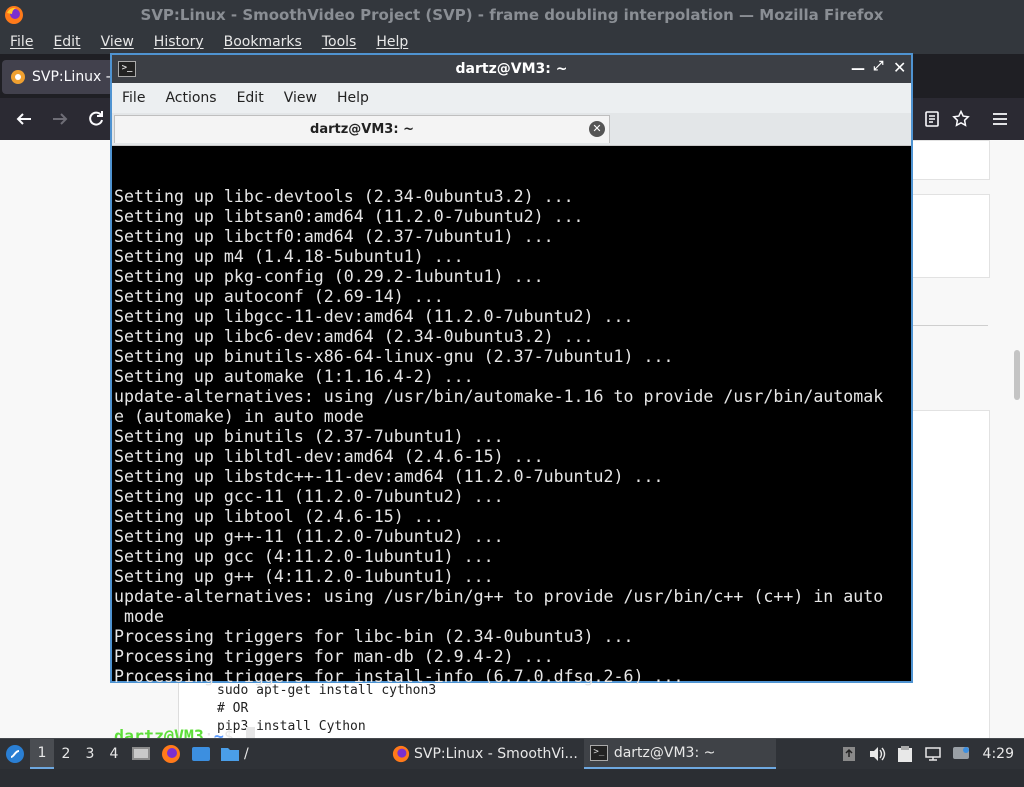  What do you see at coordinates (598, 753) in the screenshot?
I see `terminal-task-icon: >_` at bounding box center [598, 753].